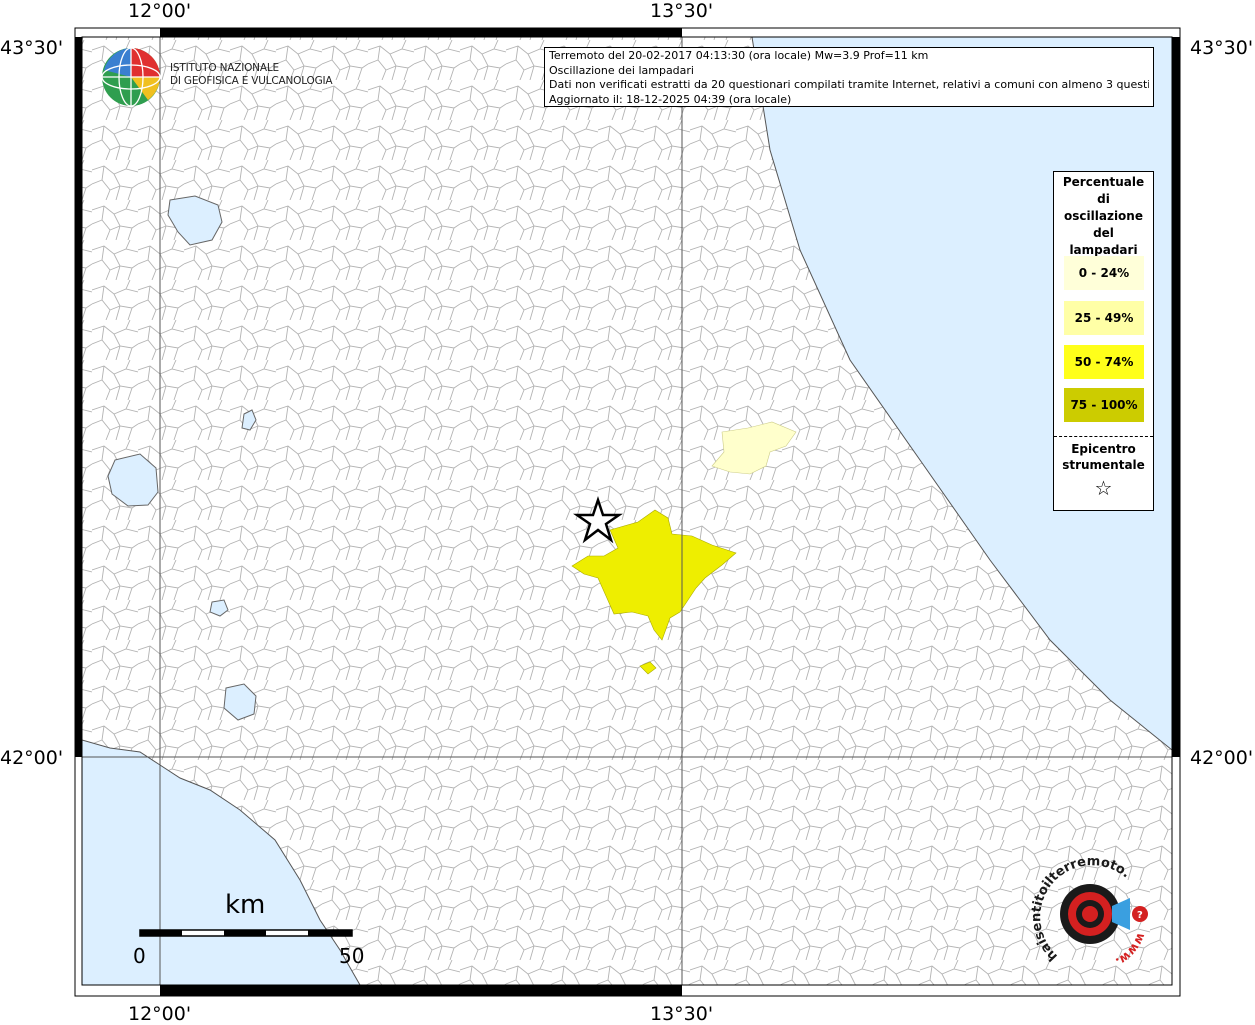  I want to click on scale-end: 50, so click(352, 956).